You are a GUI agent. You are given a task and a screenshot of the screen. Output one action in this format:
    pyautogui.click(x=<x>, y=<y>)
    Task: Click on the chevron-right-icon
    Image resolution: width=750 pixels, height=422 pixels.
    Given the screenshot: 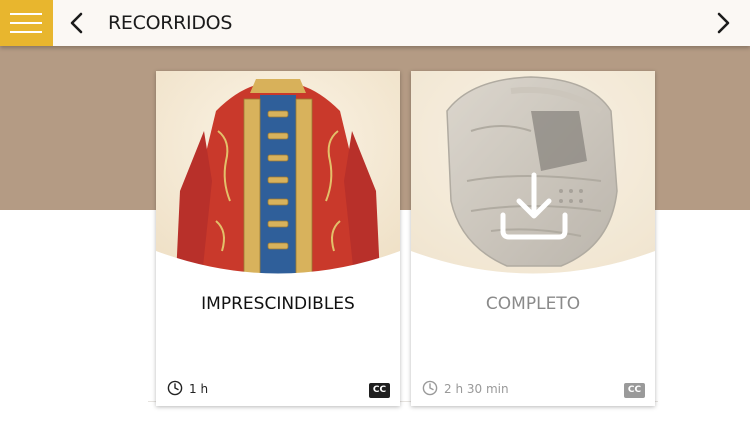 What is the action you would take?
    pyautogui.click(x=723, y=23)
    